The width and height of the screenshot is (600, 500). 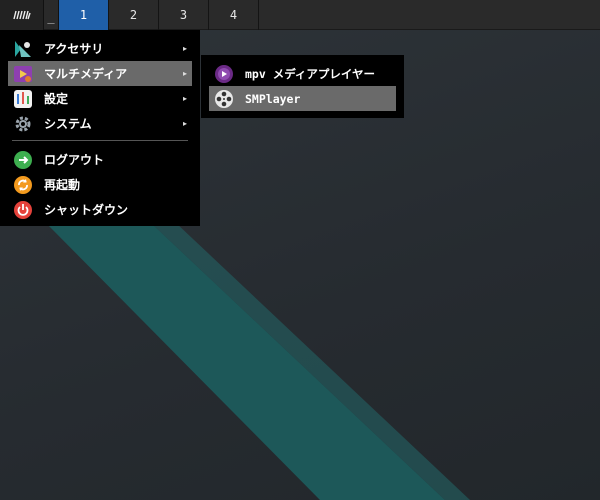 What do you see at coordinates (74, 49) in the screenshot?
I see `menu-item-label: アクセサリ` at bounding box center [74, 49].